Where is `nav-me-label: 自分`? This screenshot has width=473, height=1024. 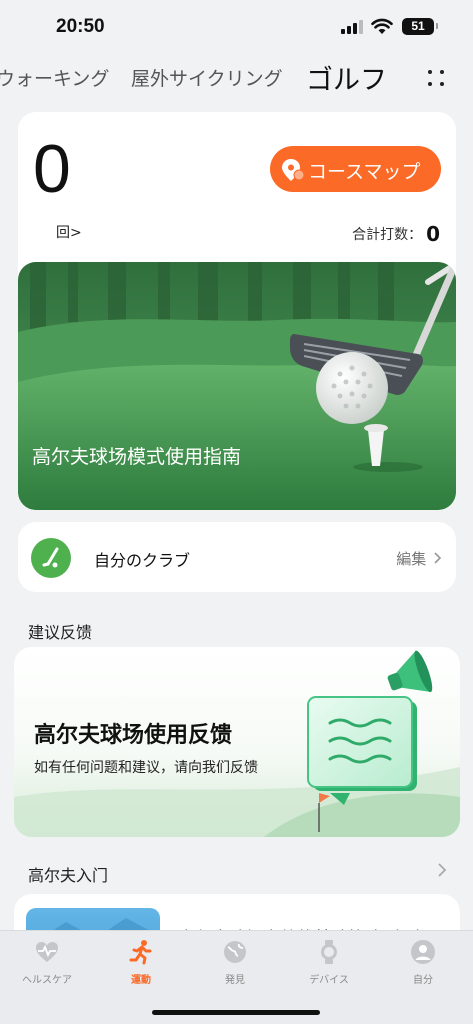
nav-me-label: 自分 is located at coordinates (423, 980).